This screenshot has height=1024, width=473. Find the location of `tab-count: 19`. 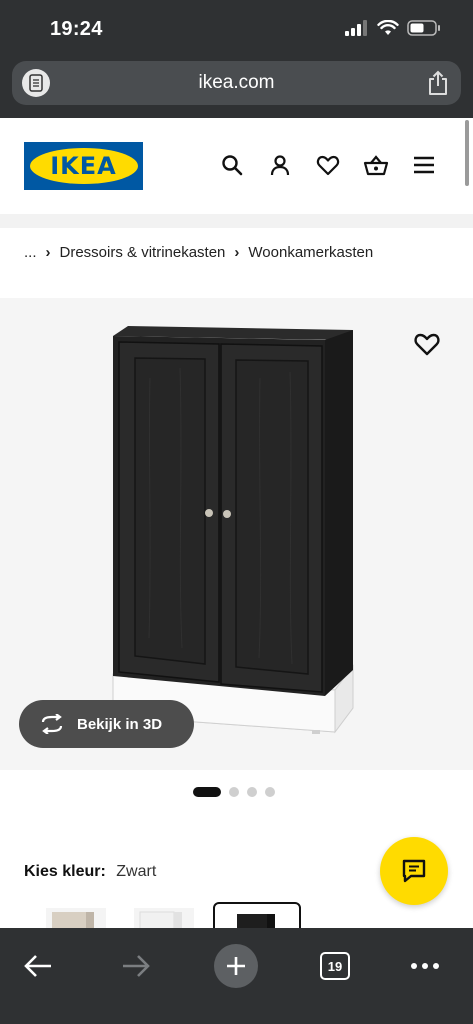

tab-count: 19 is located at coordinates (335, 966).